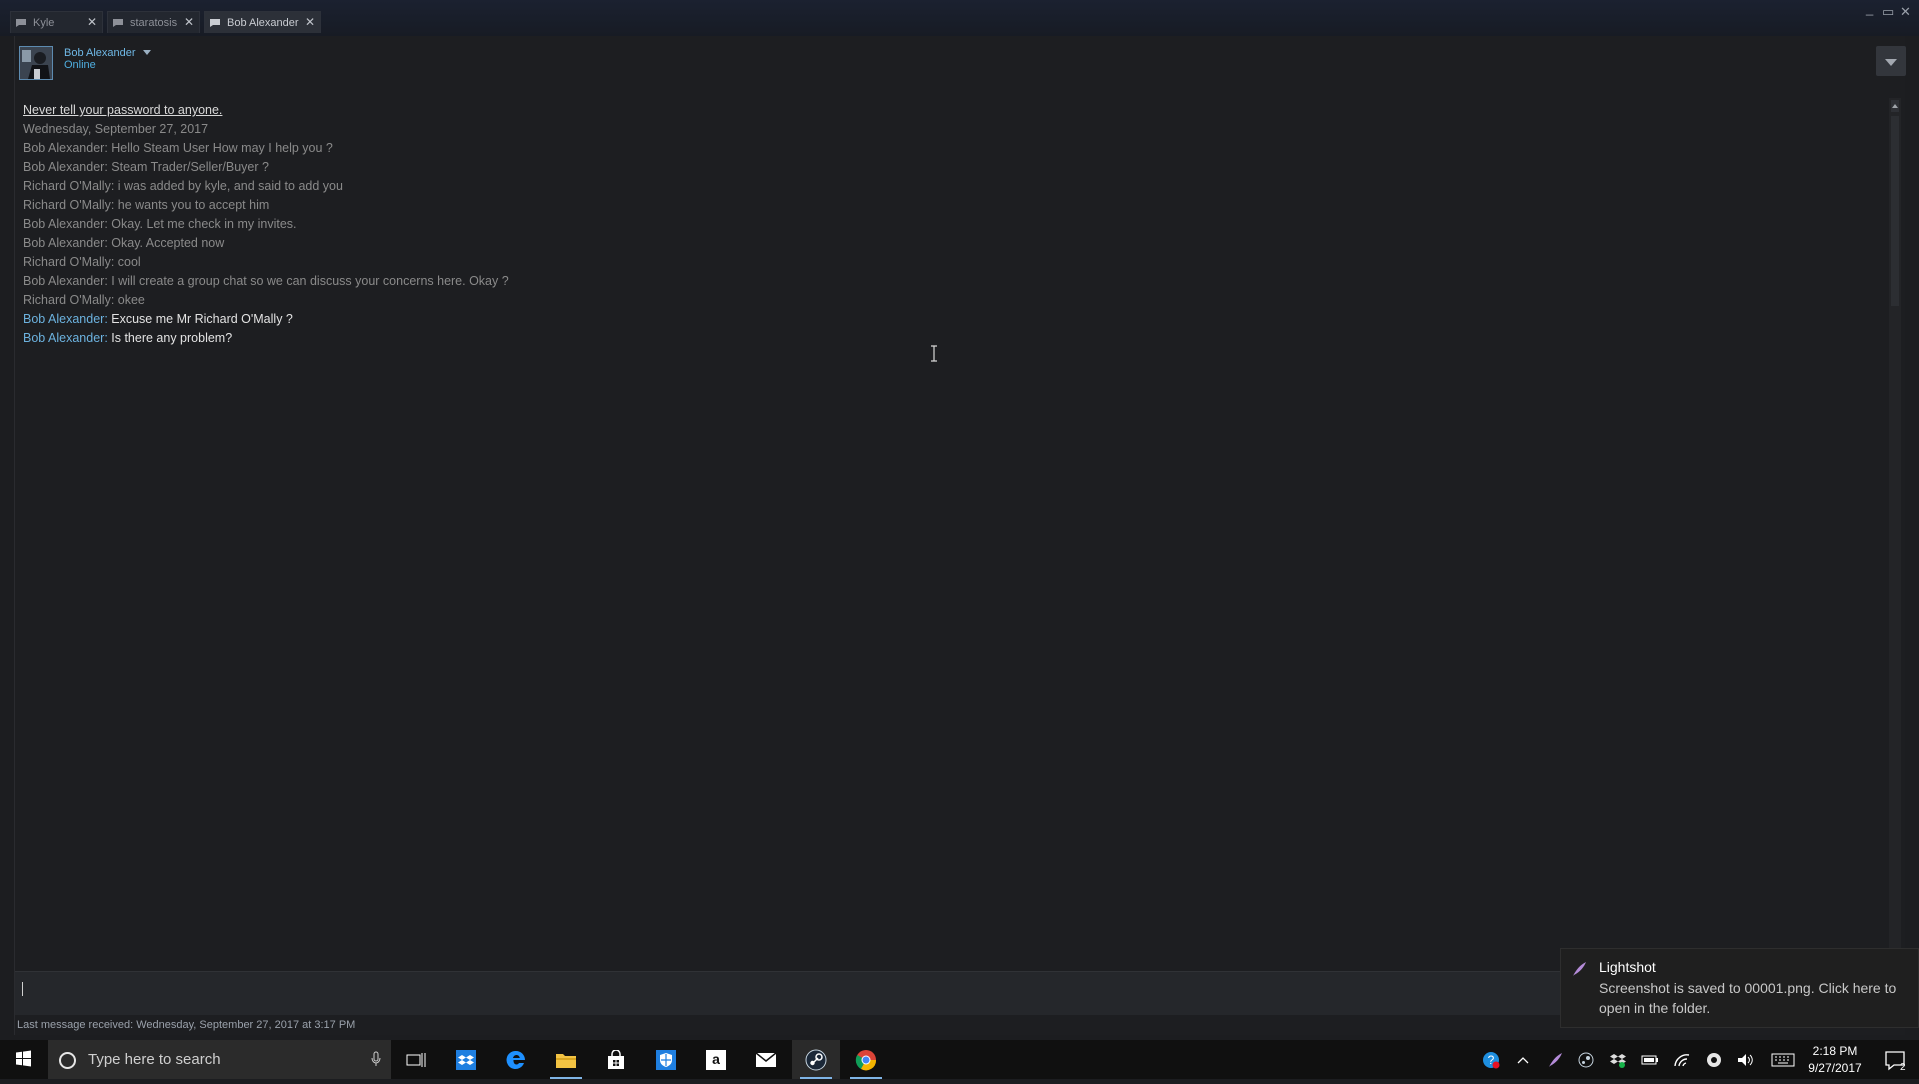 This screenshot has width=1919, height=1084. What do you see at coordinates (376, 1059) in the screenshot?
I see `microphone-icon` at bounding box center [376, 1059].